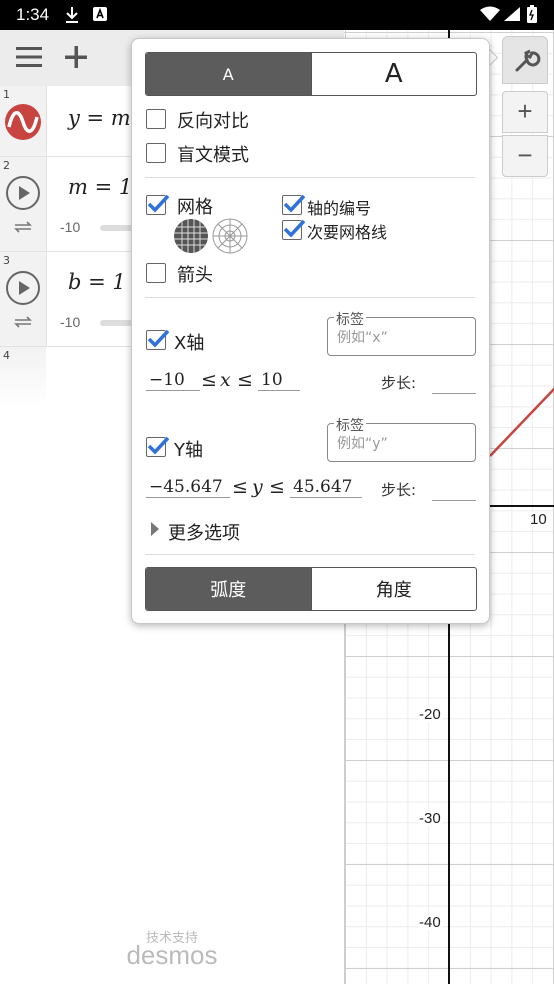 The width and height of the screenshot is (554, 984). Describe the element at coordinates (97, 282) in the screenshot. I see `expression-formula: b = 1` at that location.